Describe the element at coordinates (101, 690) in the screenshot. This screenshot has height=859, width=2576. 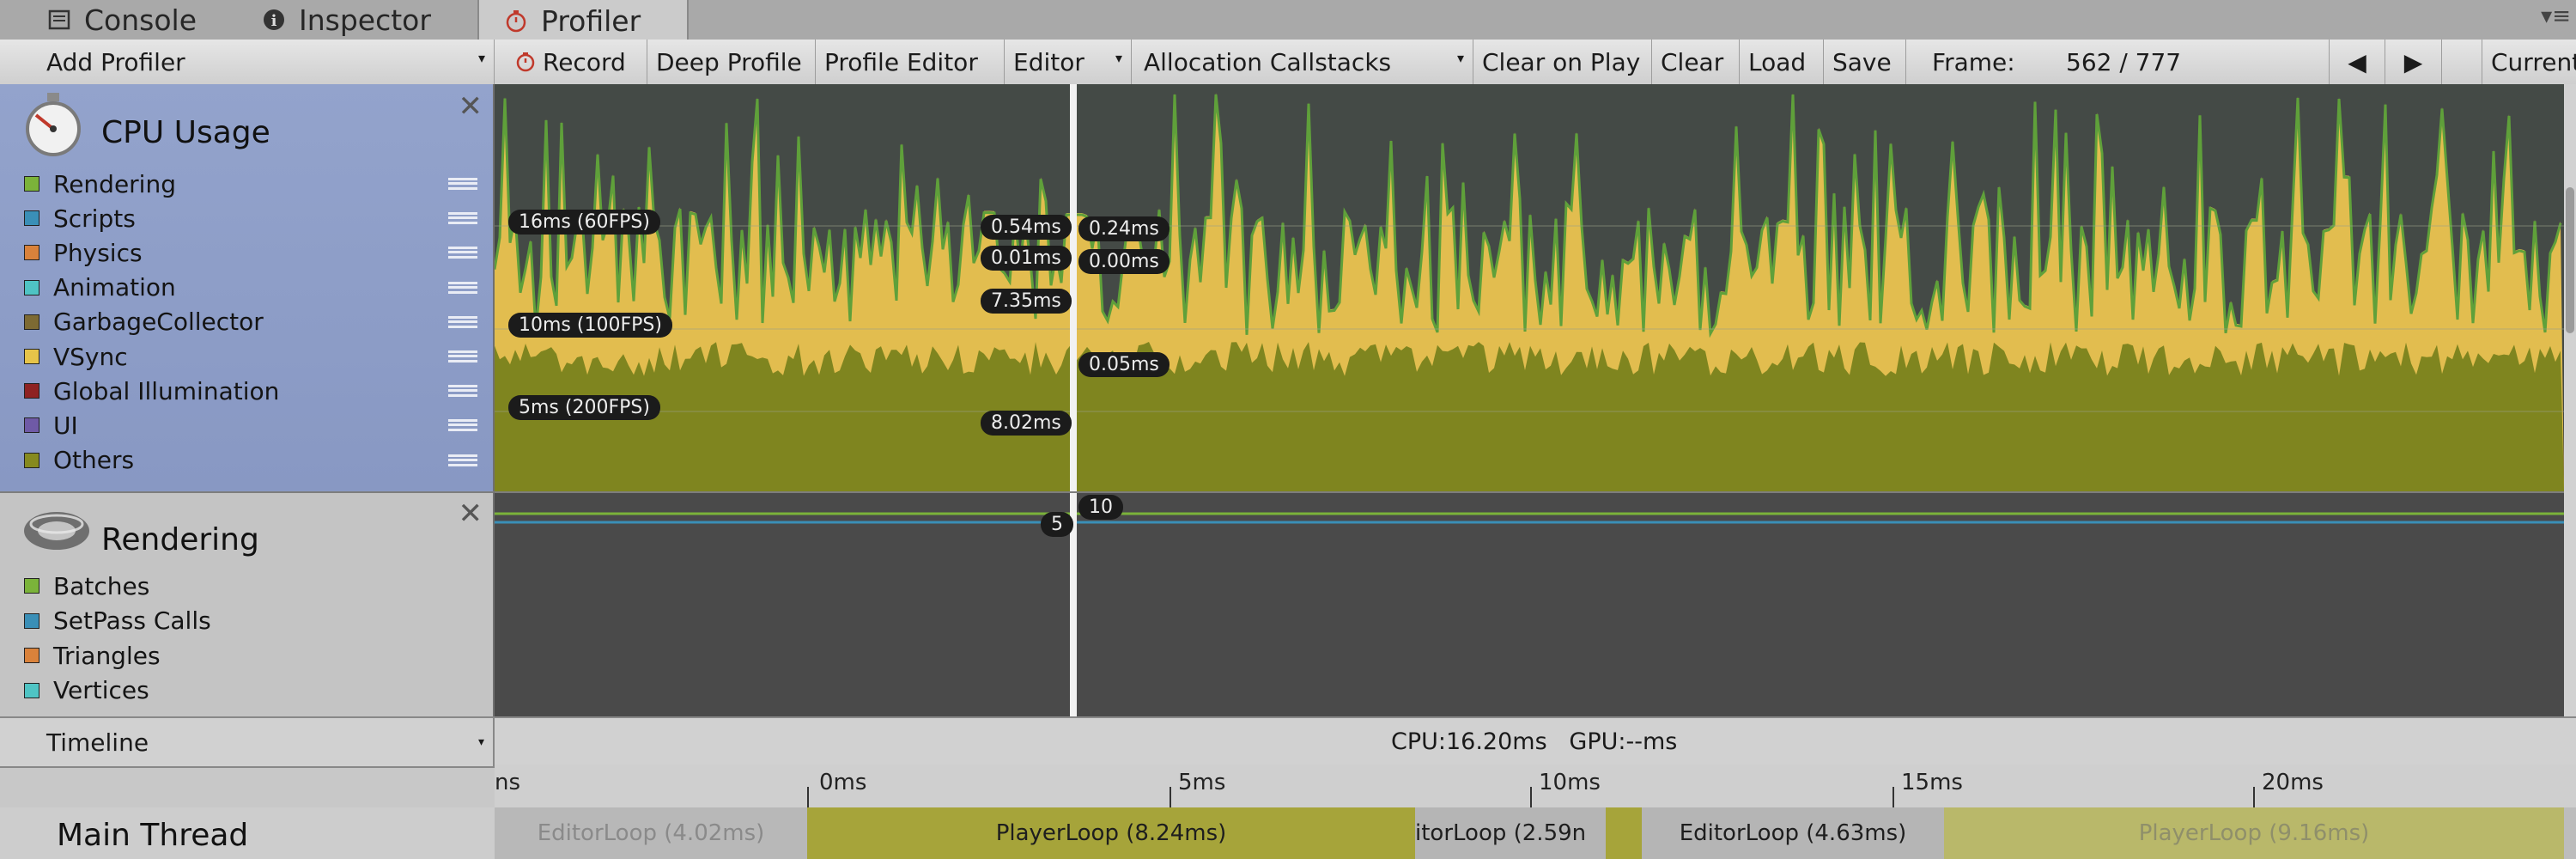
I see `legend-label: Vertices` at that location.